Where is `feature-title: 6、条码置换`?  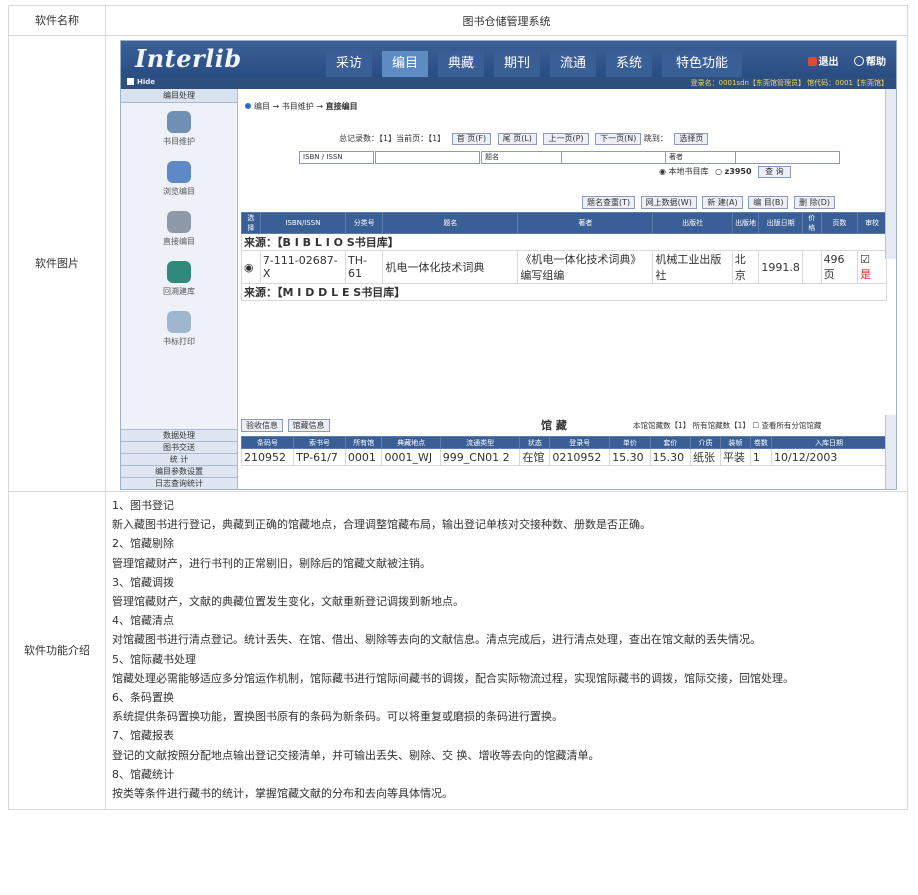
feature-title: 6、条码置换 is located at coordinates (143, 698).